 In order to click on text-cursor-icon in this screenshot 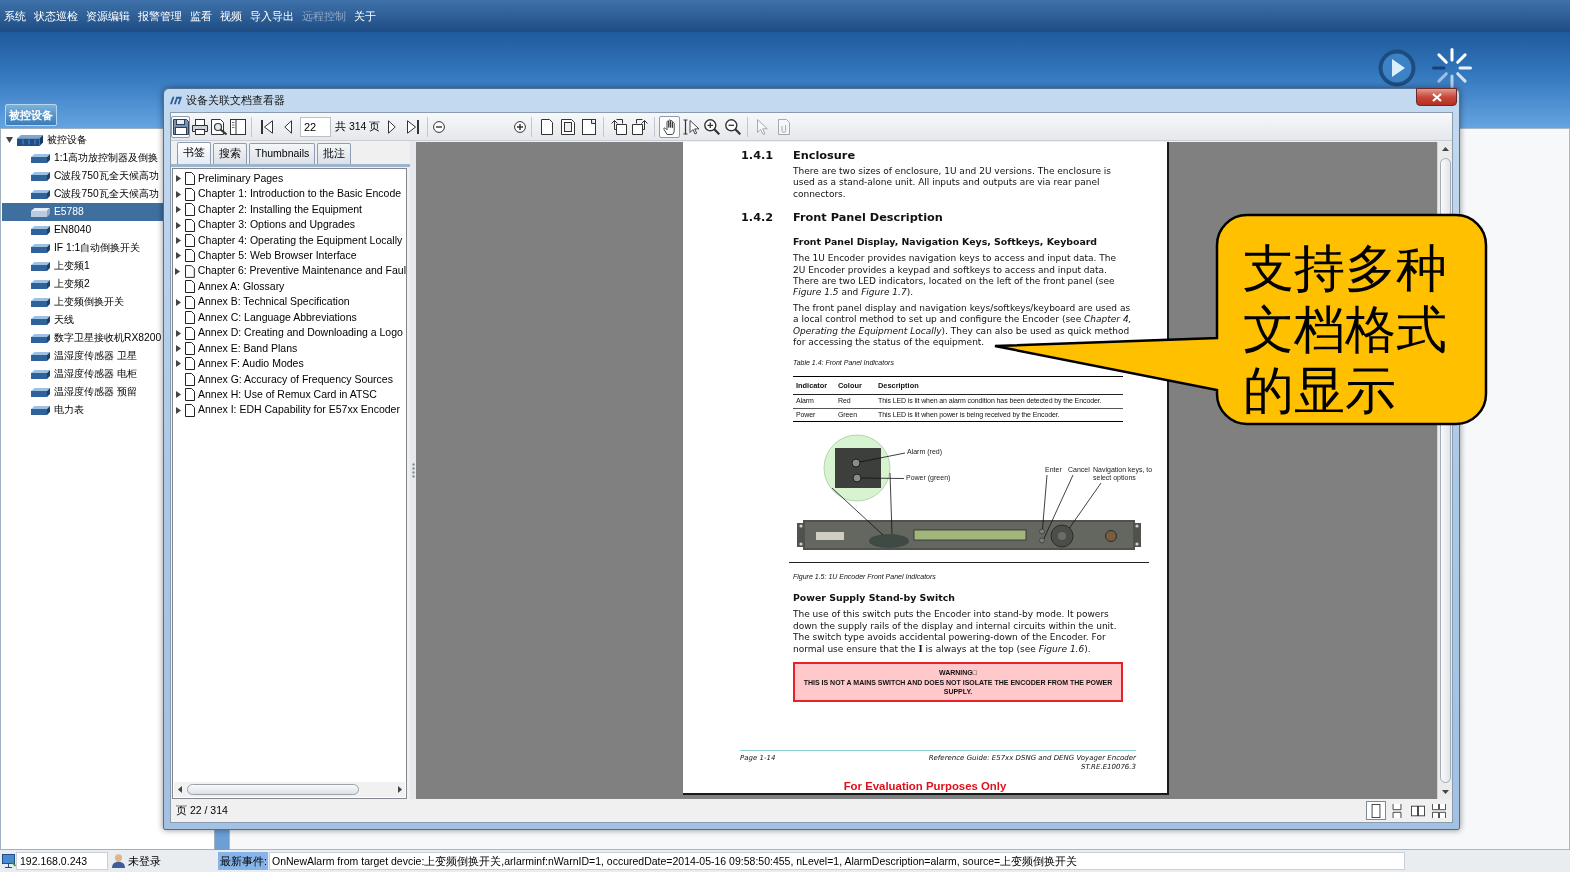, I will do `click(690, 126)`.